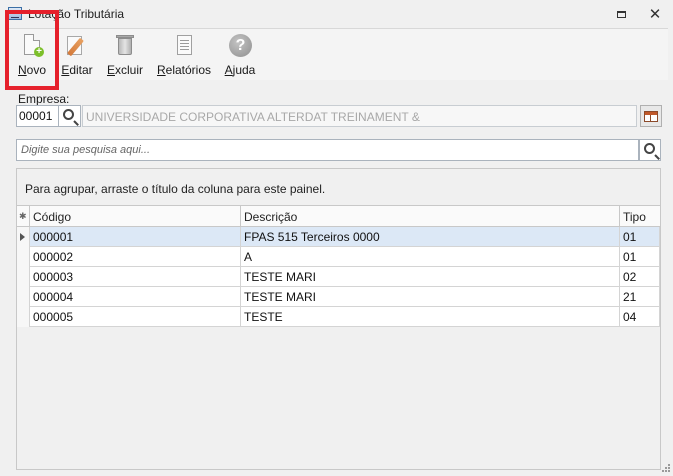  What do you see at coordinates (640, 277) in the screenshot?
I see `cell-tipo: 02` at bounding box center [640, 277].